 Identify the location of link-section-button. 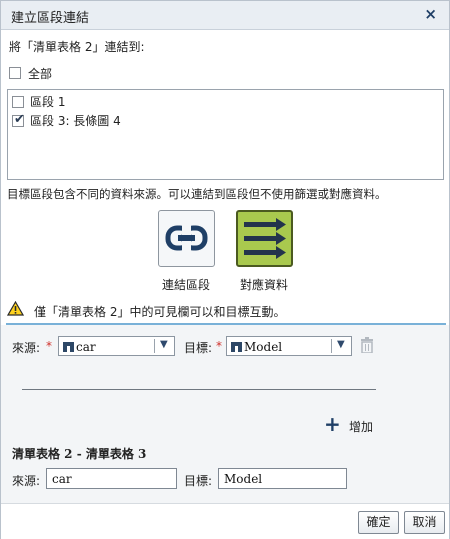
(186, 238).